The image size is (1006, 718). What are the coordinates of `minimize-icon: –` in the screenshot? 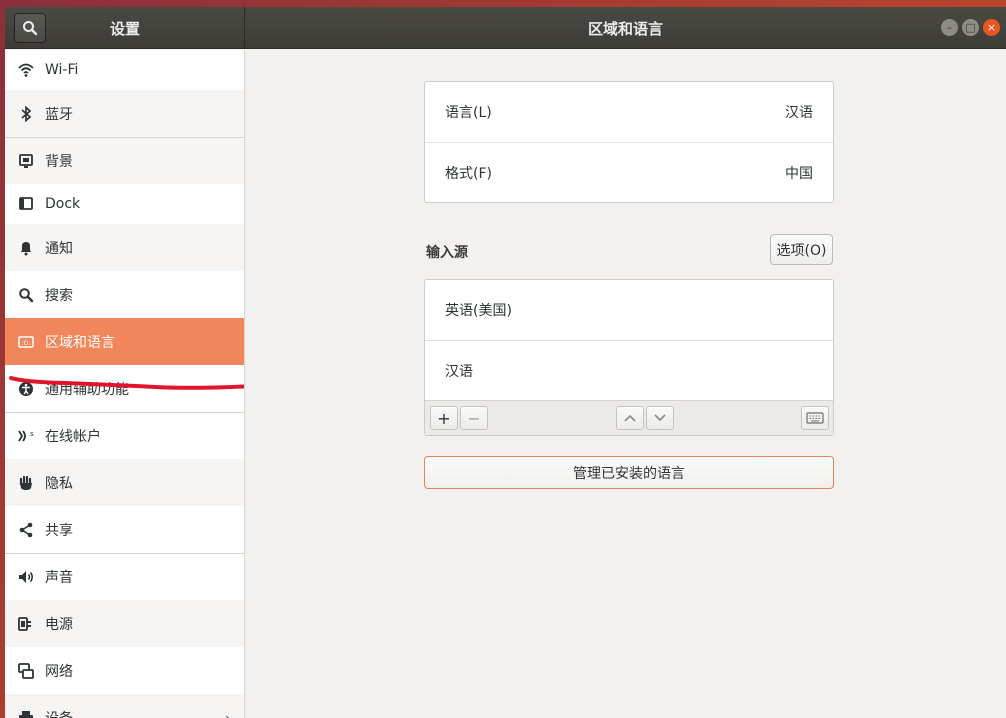 It's located at (949, 27).